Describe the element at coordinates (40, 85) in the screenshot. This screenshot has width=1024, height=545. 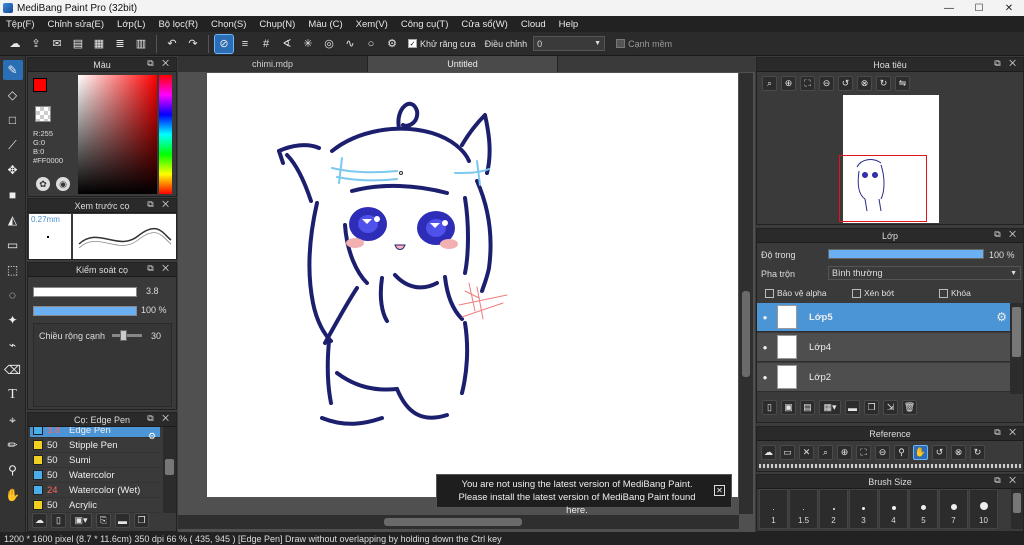
I see `primary-color-swatch` at that location.